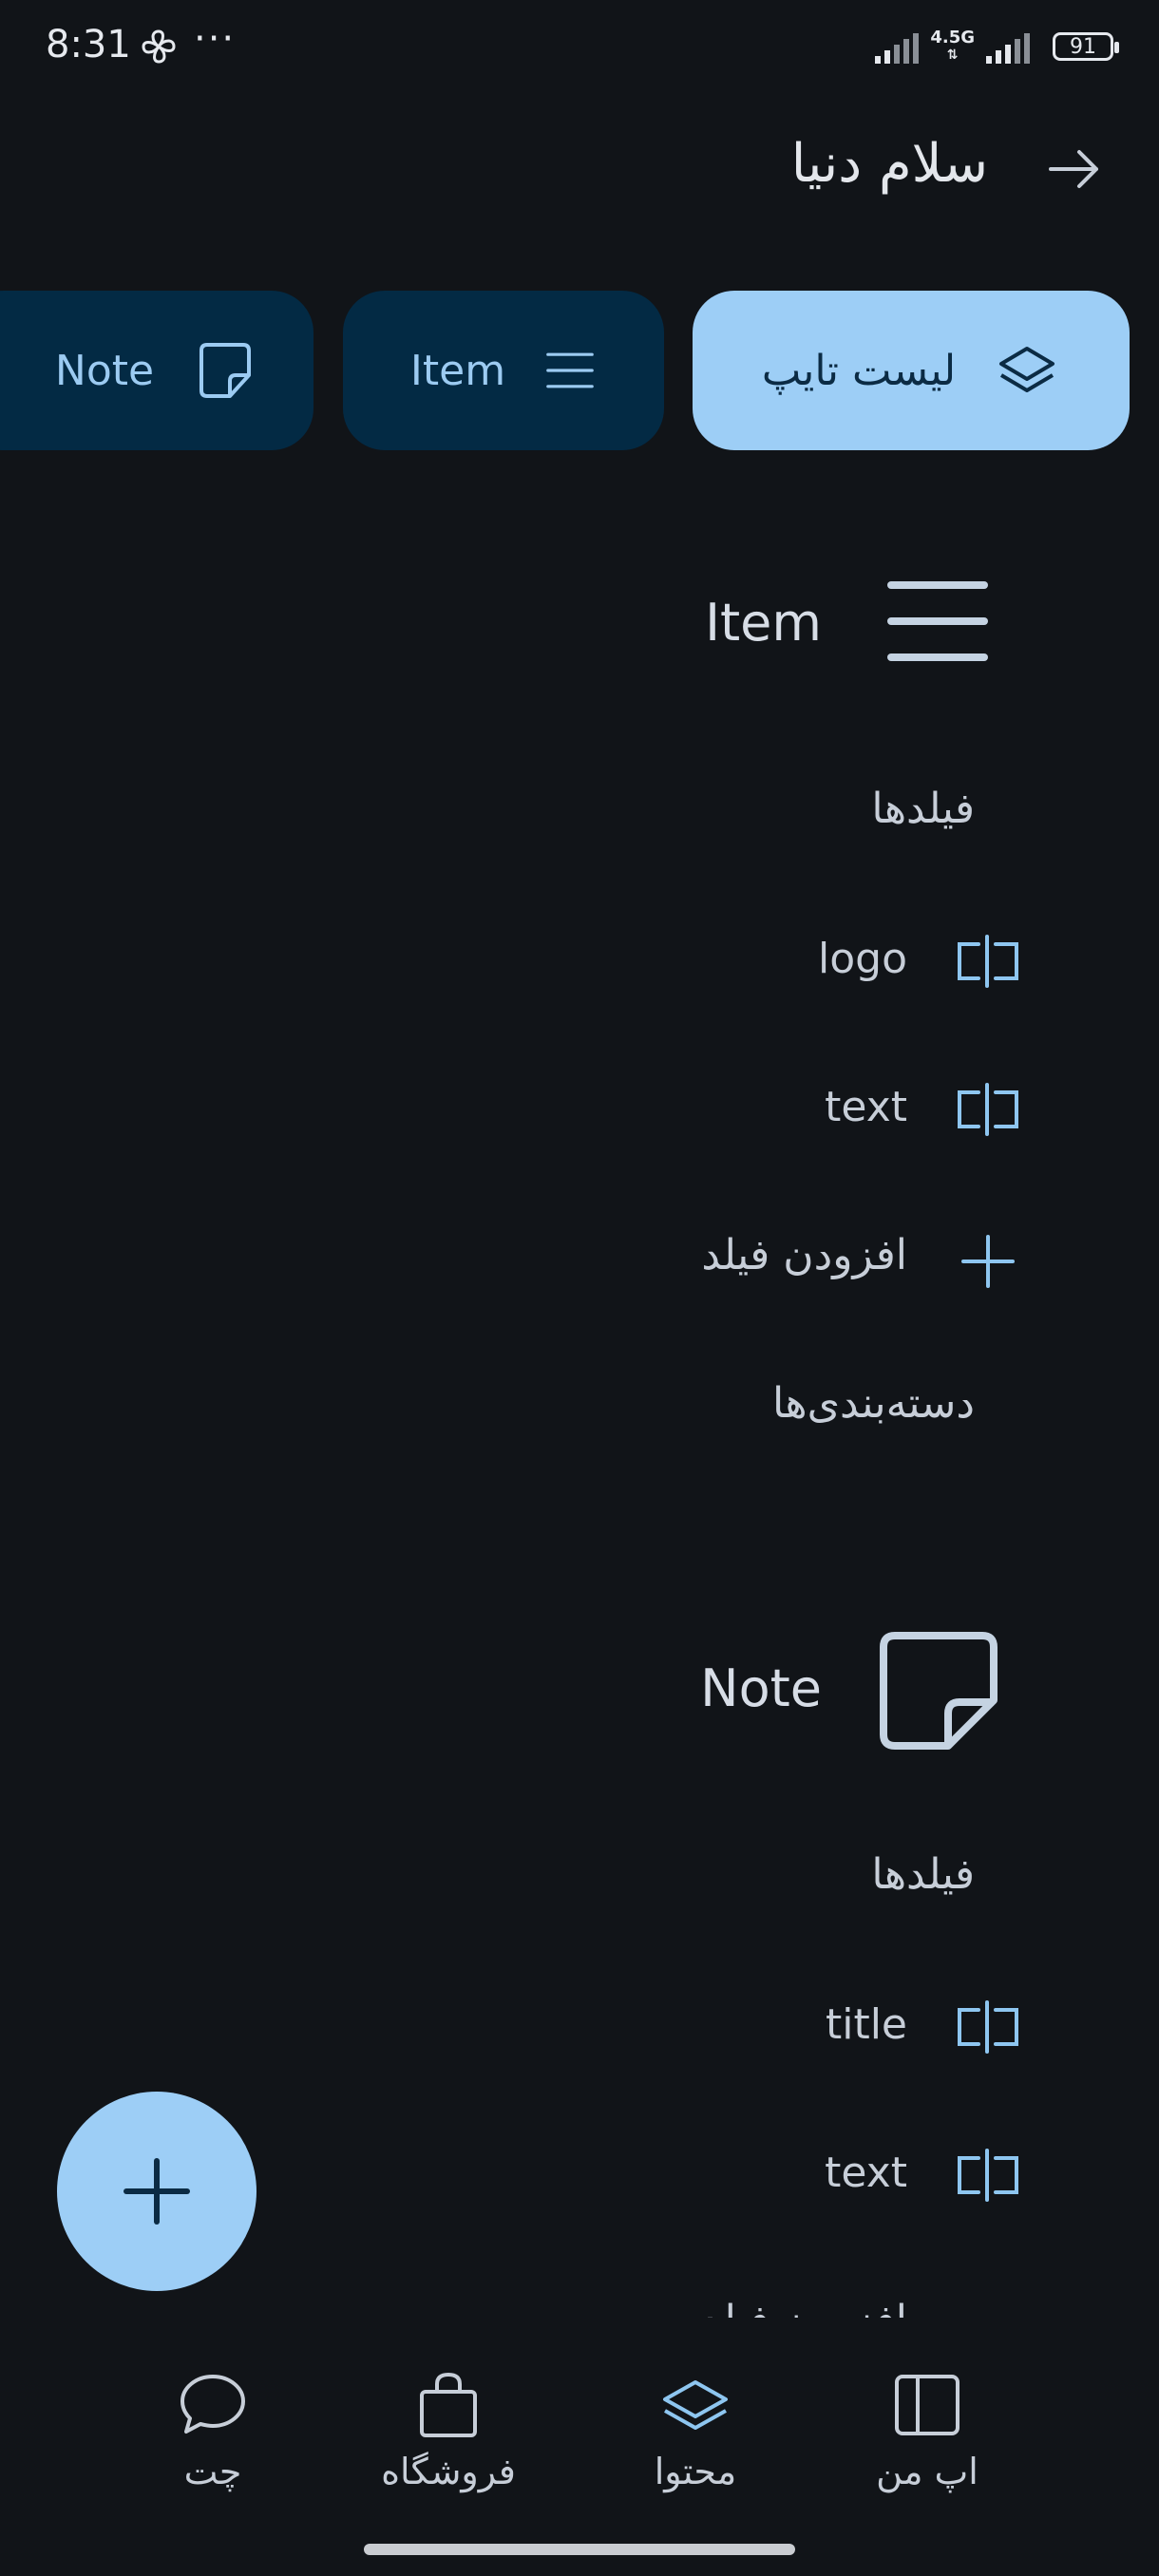 Image resolution: width=1159 pixels, height=2576 pixels. What do you see at coordinates (952, 46) in the screenshot?
I see `network-type: 4.5G ⇅` at bounding box center [952, 46].